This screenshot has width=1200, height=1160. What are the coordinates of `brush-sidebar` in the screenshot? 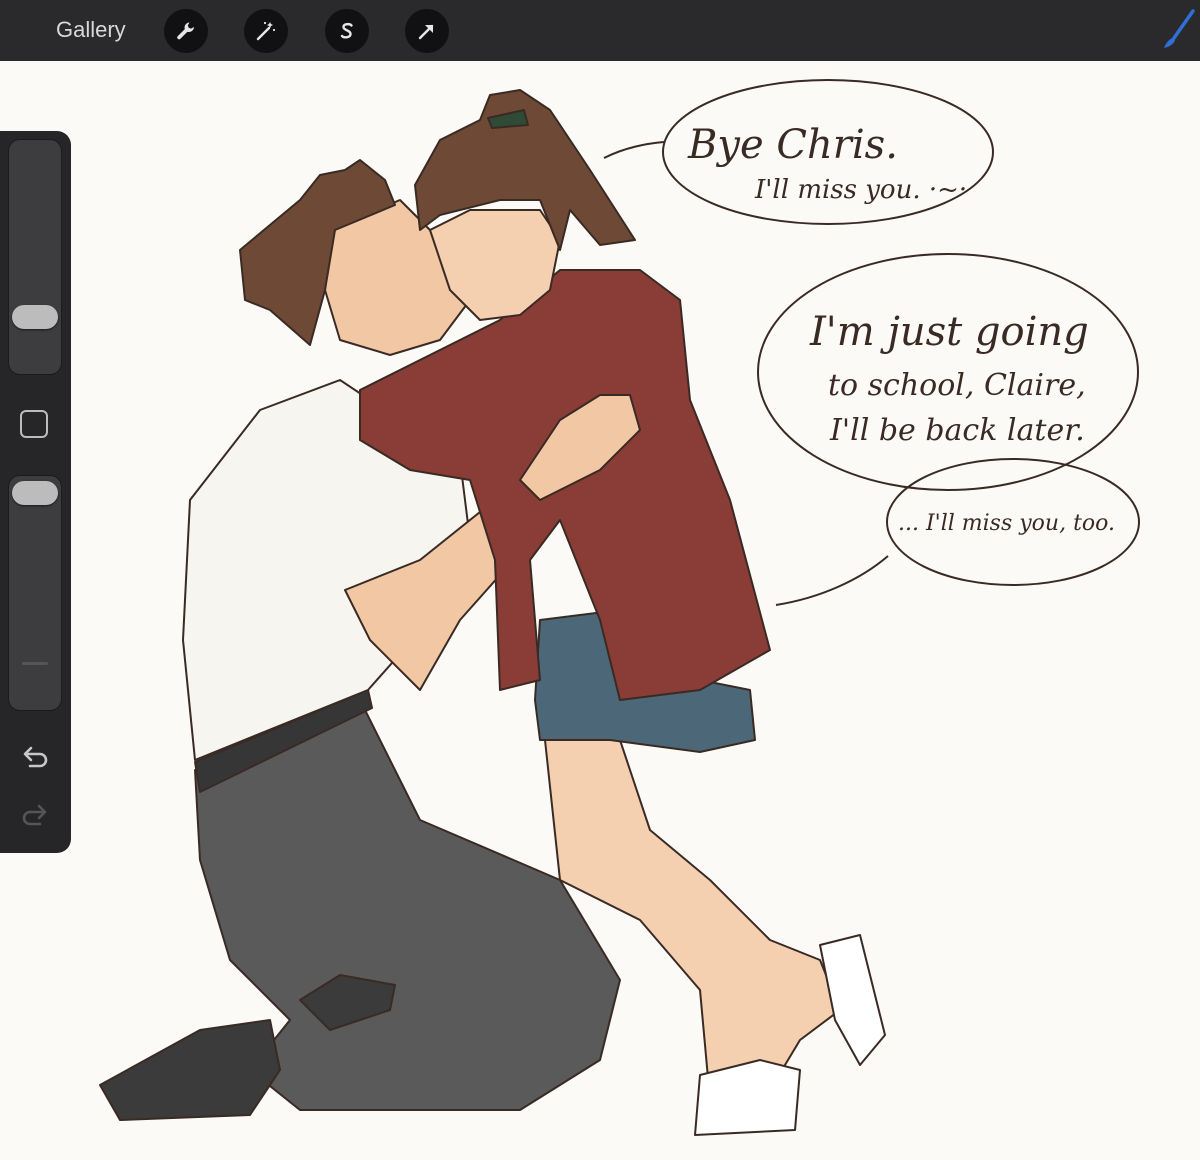 It's located at (35, 492).